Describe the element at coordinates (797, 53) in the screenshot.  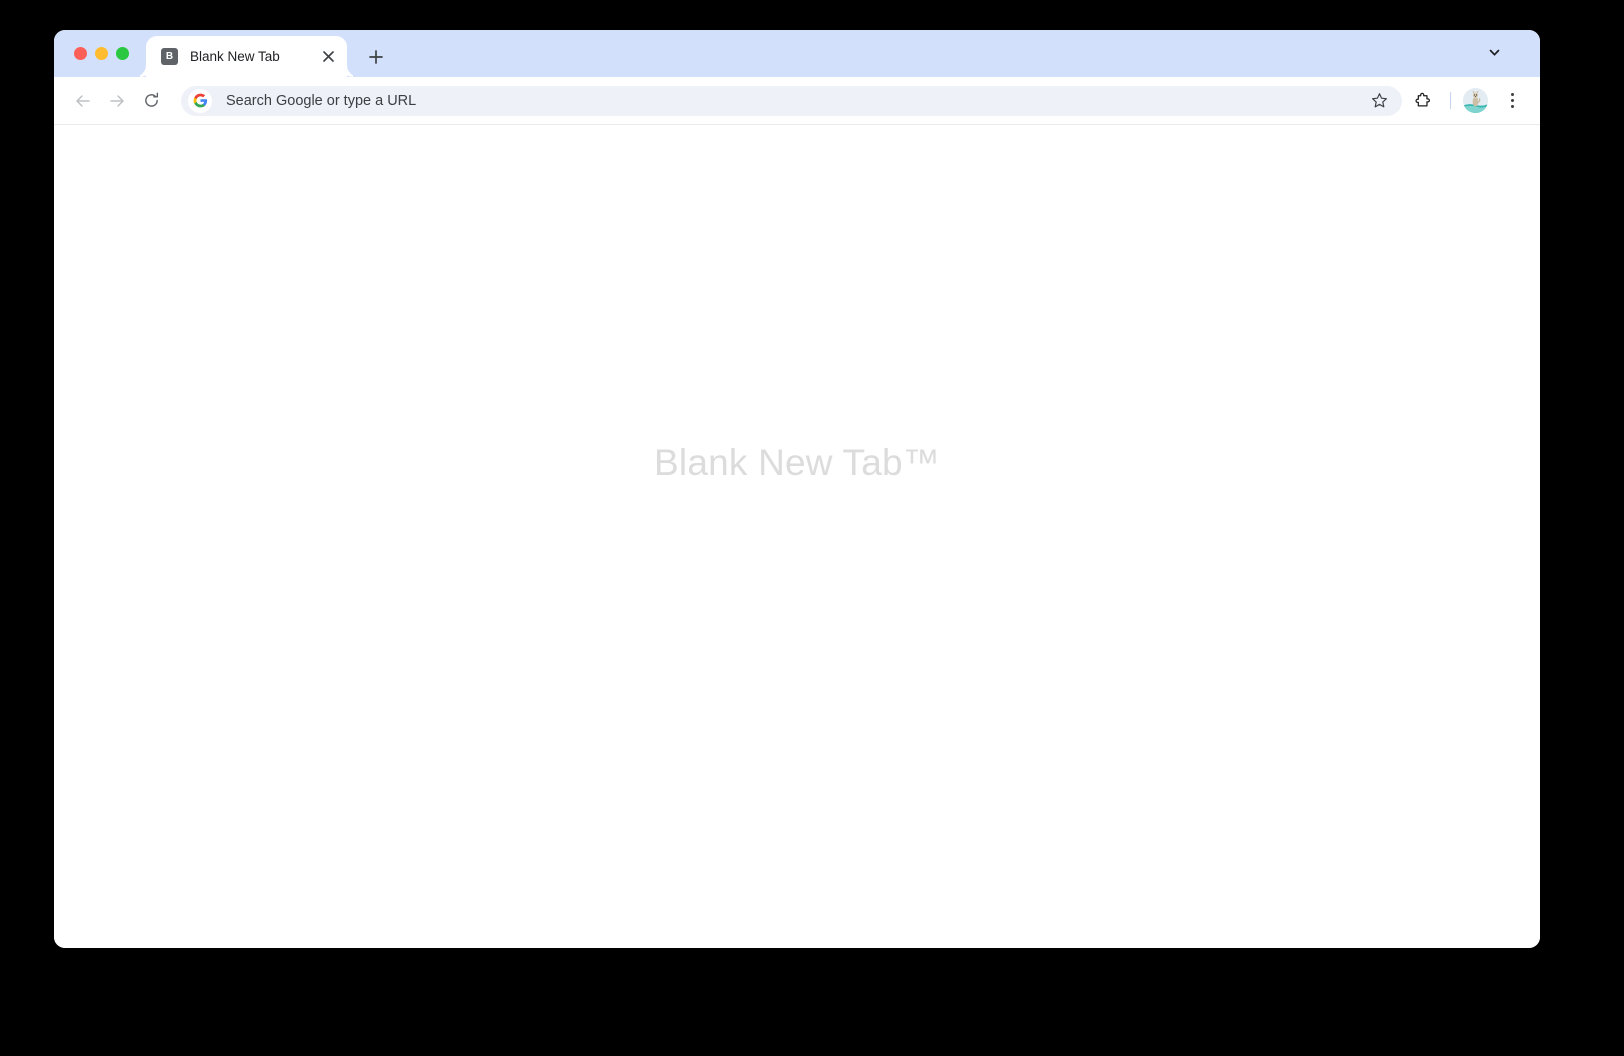
I see `tab-strip: B Blank New Tab` at that location.